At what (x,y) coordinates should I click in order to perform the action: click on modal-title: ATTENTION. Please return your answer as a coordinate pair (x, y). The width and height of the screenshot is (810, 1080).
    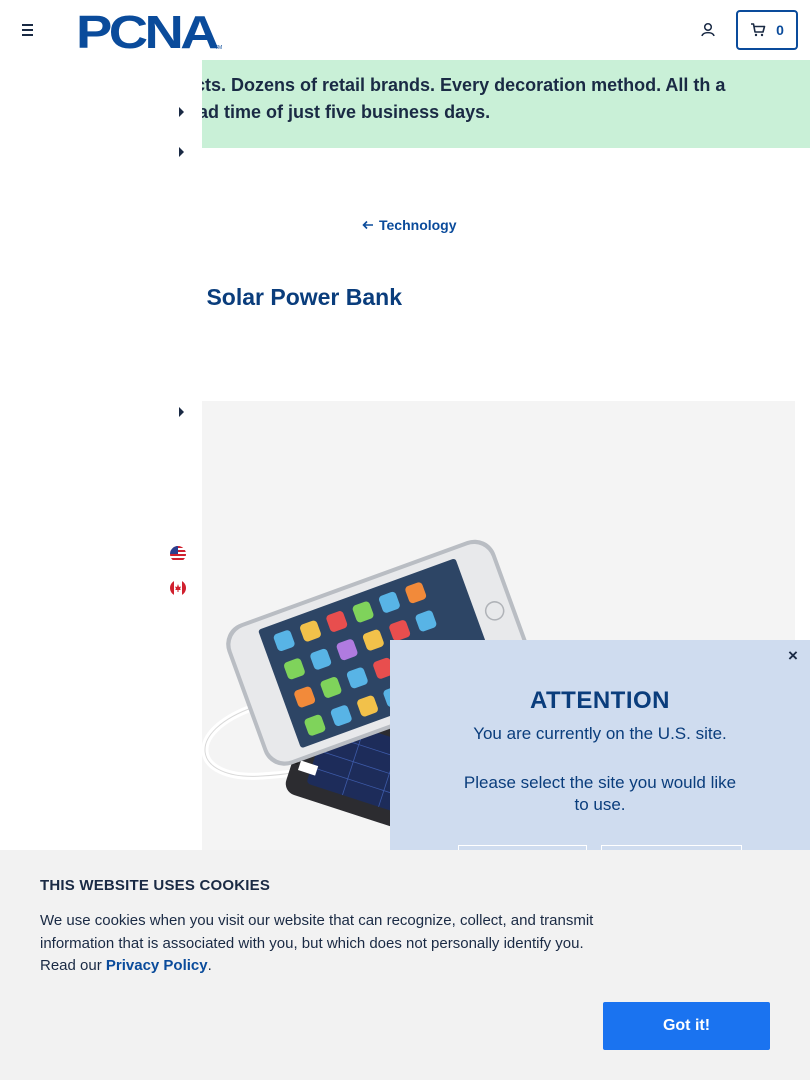
    Looking at the image, I should click on (600, 700).